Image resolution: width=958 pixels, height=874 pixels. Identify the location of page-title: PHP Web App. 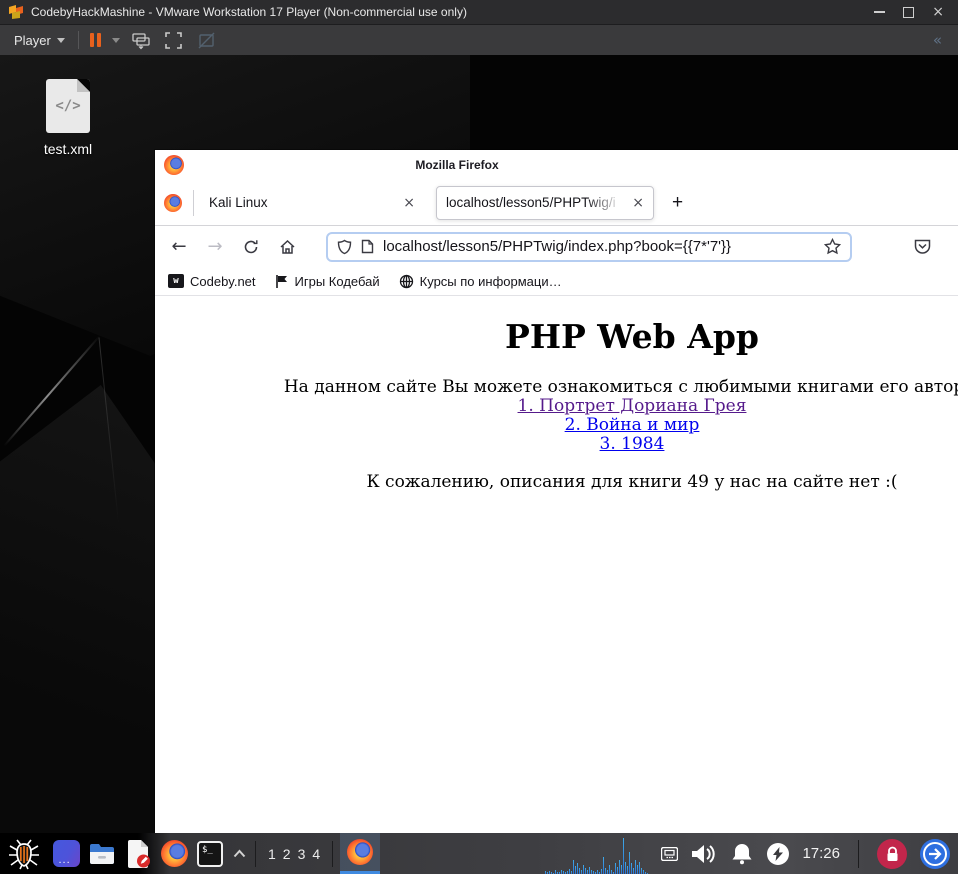
(632, 336).